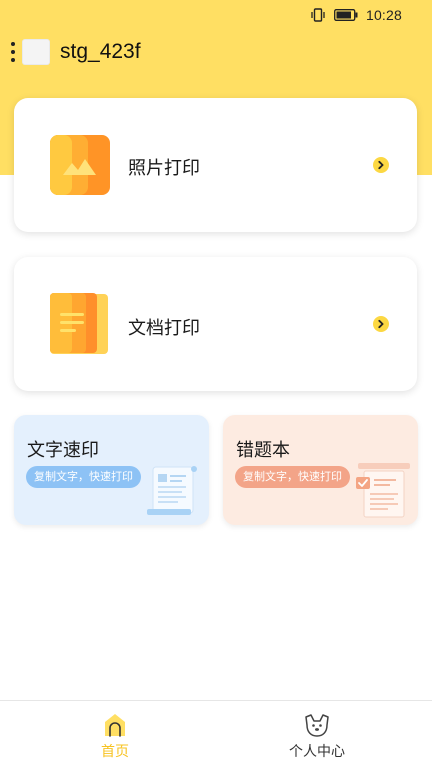  What do you see at coordinates (317, 738) in the screenshot?
I see `tab-profile: 个人中心` at bounding box center [317, 738].